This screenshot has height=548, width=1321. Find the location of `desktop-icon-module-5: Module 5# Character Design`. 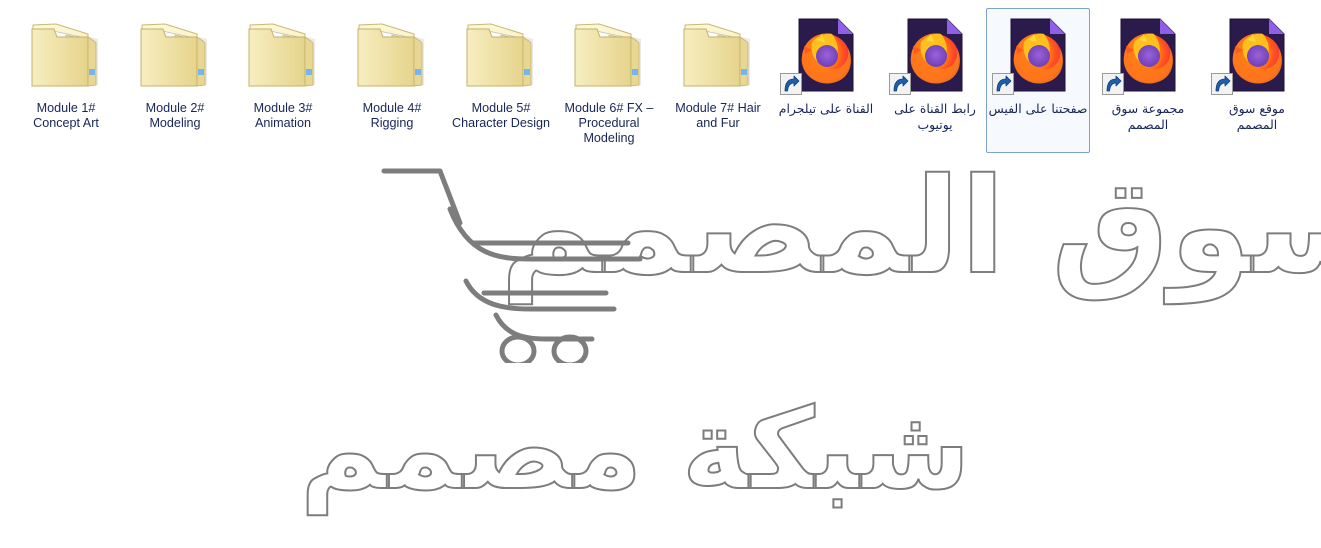

desktop-icon-module-5: Module 5# Character Design is located at coordinates (501, 80).